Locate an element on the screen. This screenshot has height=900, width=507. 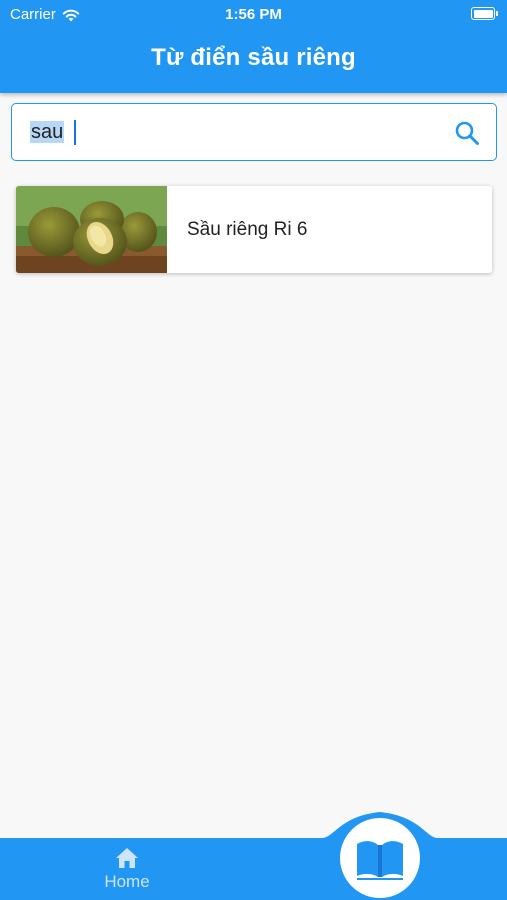
status-bar: Carrier 1:56 PM is located at coordinates (253, 14).